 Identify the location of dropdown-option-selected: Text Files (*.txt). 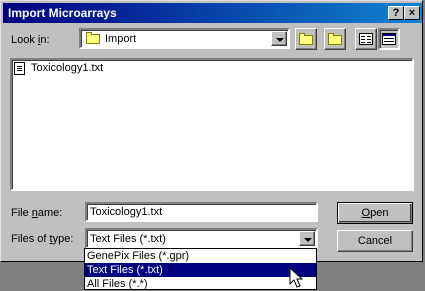
(200, 270).